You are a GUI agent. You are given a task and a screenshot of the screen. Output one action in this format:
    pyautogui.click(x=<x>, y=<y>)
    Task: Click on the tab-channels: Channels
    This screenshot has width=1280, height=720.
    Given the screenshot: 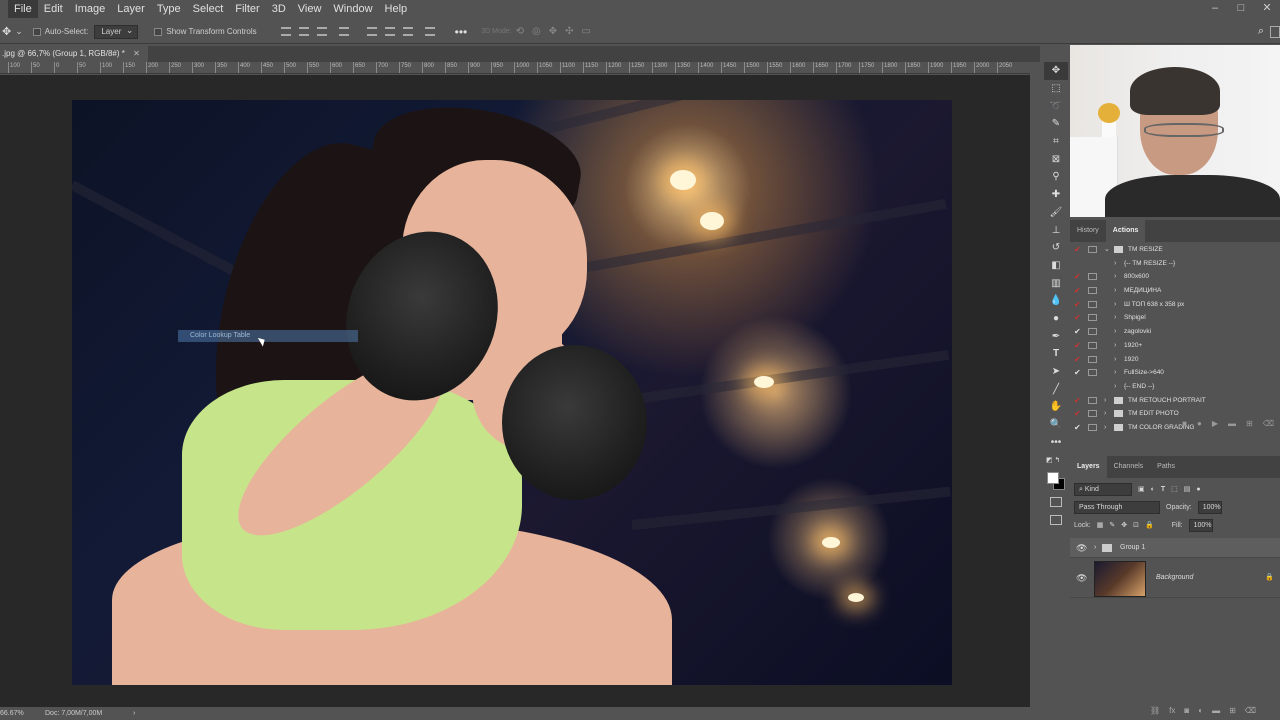 What is the action you would take?
    pyautogui.click(x=1129, y=467)
    